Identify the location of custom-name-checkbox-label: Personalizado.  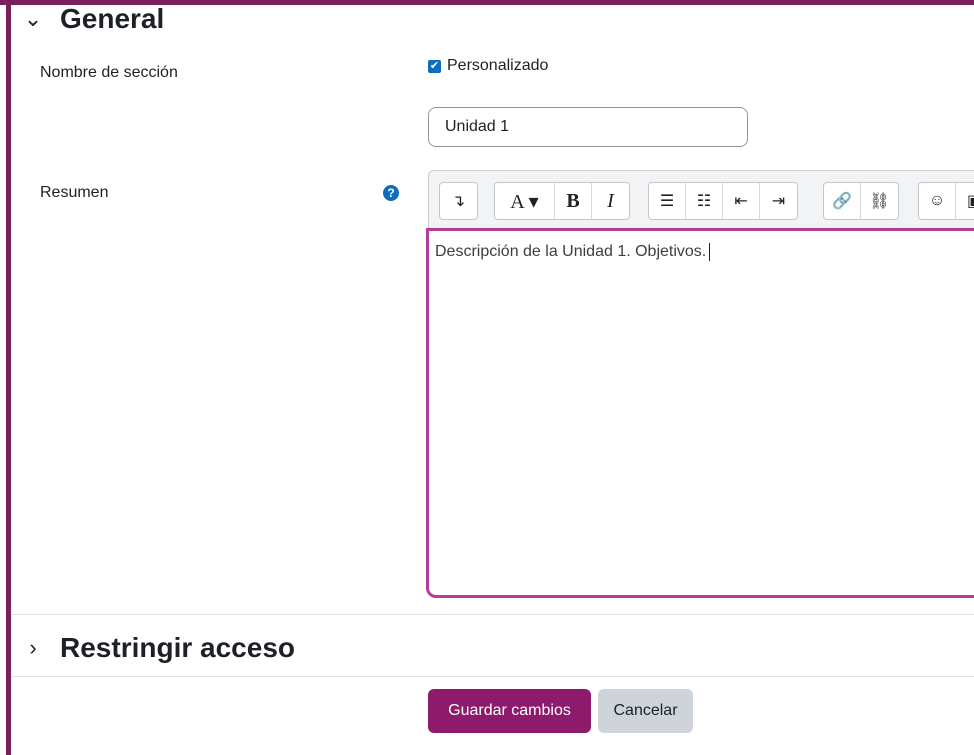
(497, 66).